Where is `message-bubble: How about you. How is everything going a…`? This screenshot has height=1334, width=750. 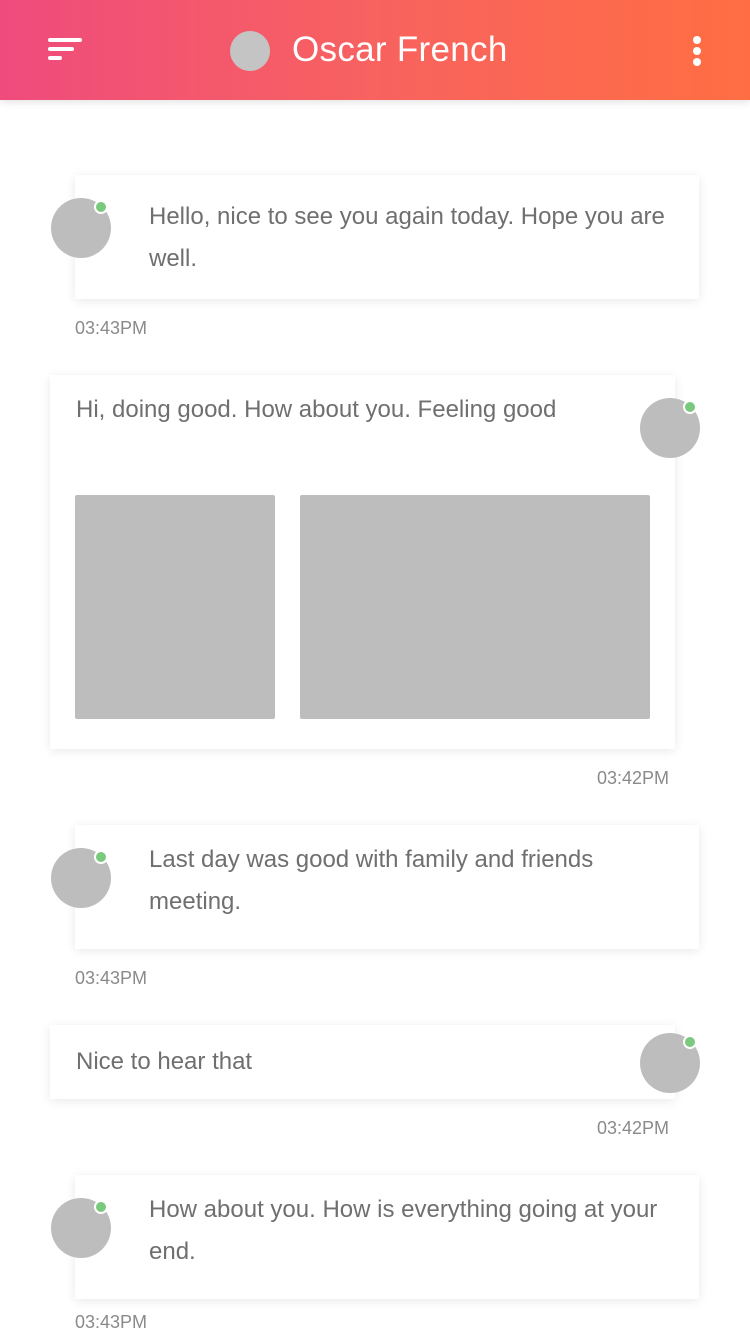 message-bubble: How about you. How is everything going a… is located at coordinates (387, 1237).